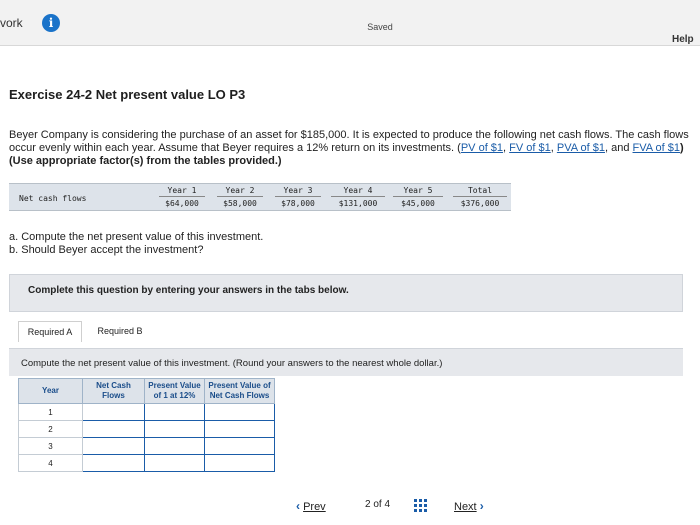 This screenshot has width=700, height=525. What do you see at coordinates (298, 506) in the screenshot?
I see `chevron-left-icon: ‹` at bounding box center [298, 506].